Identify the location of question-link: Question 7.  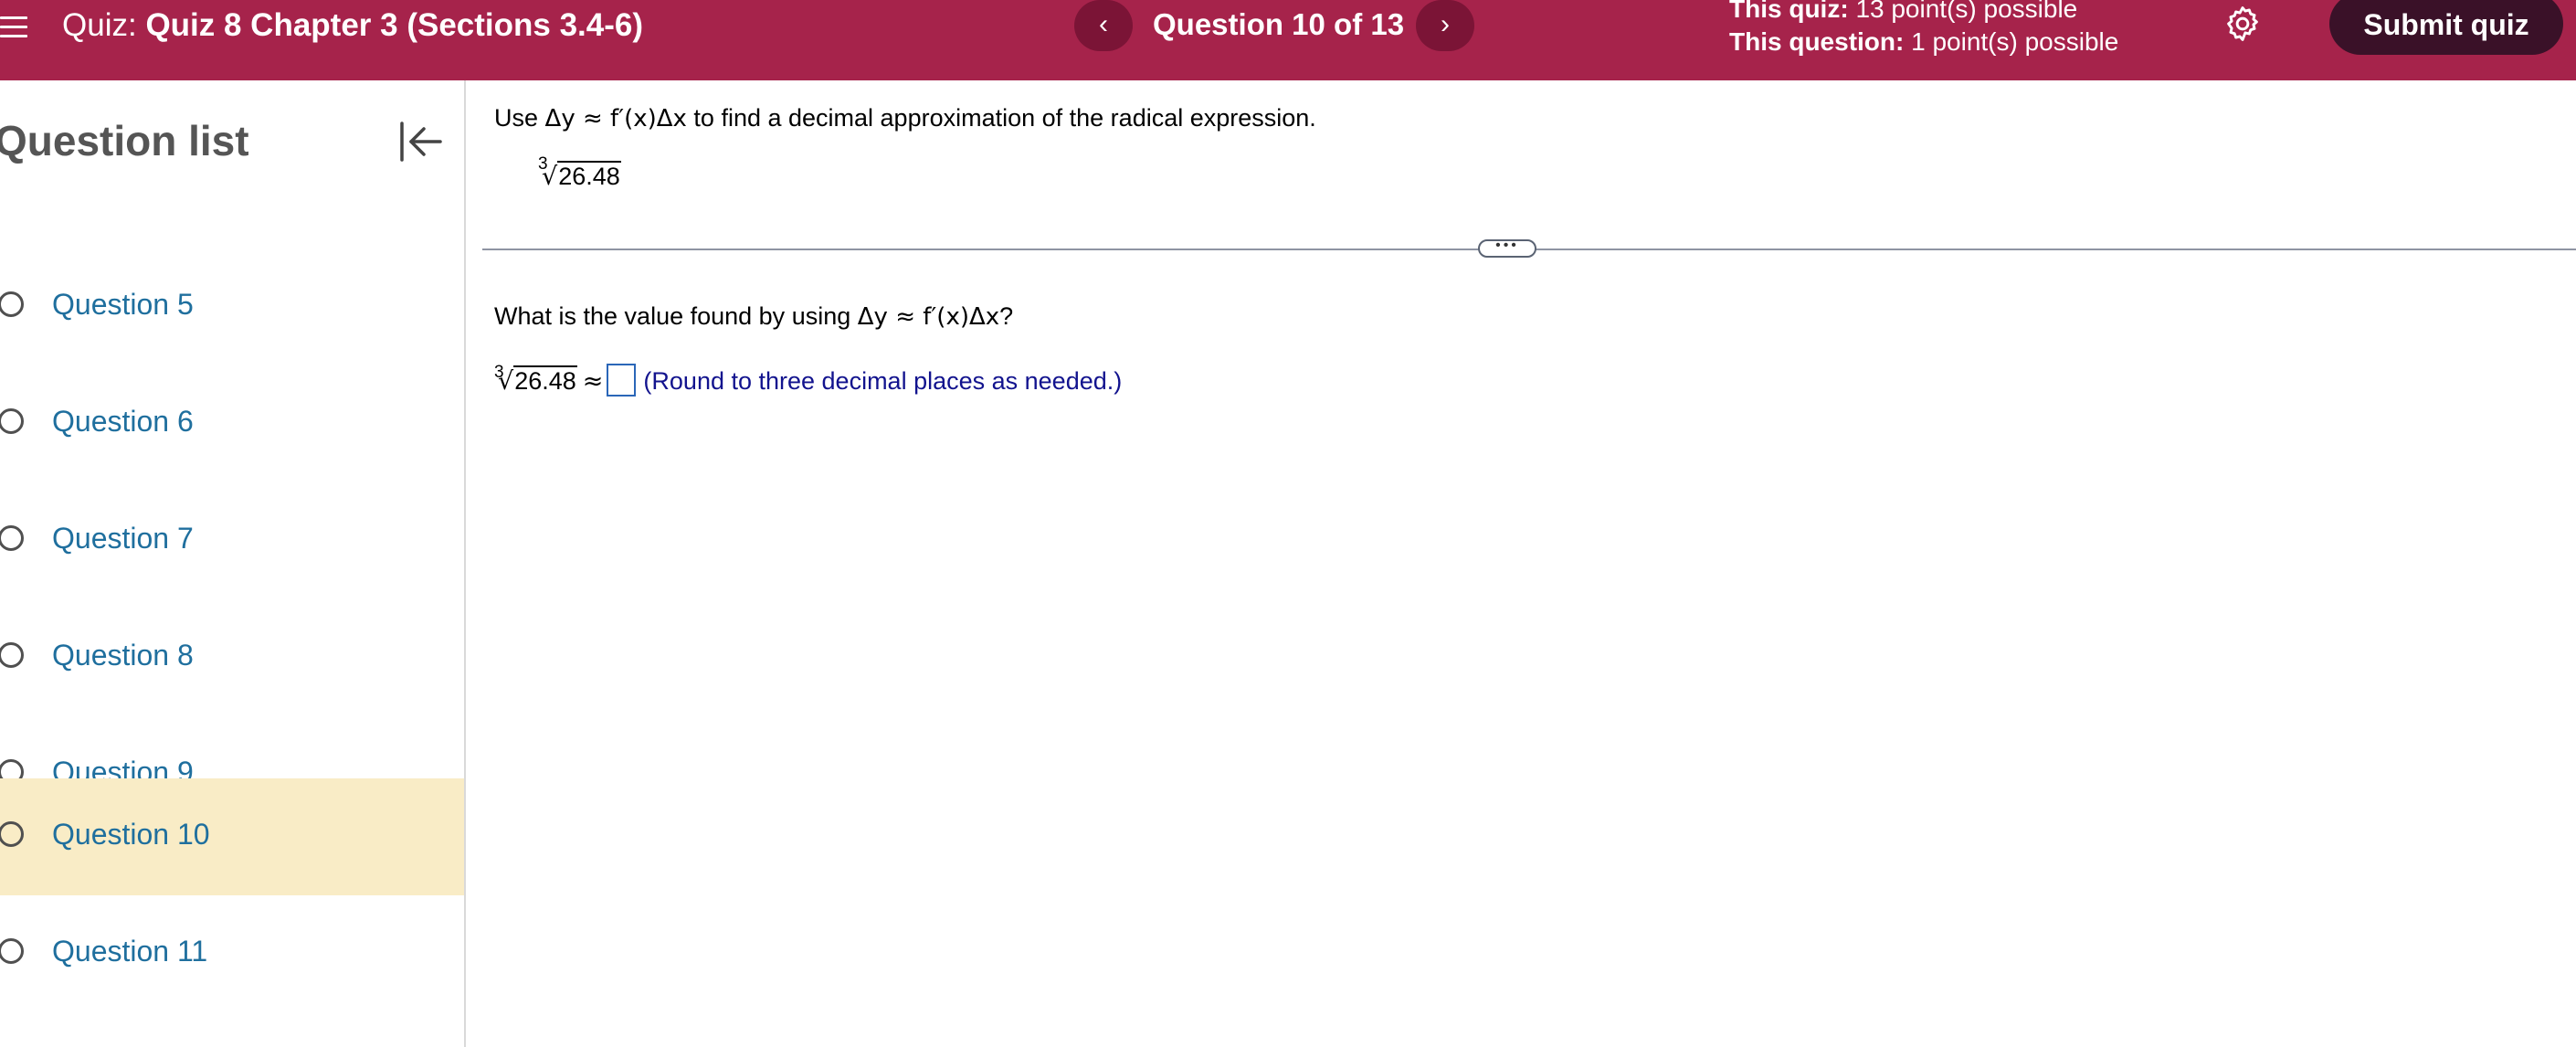
(123, 538).